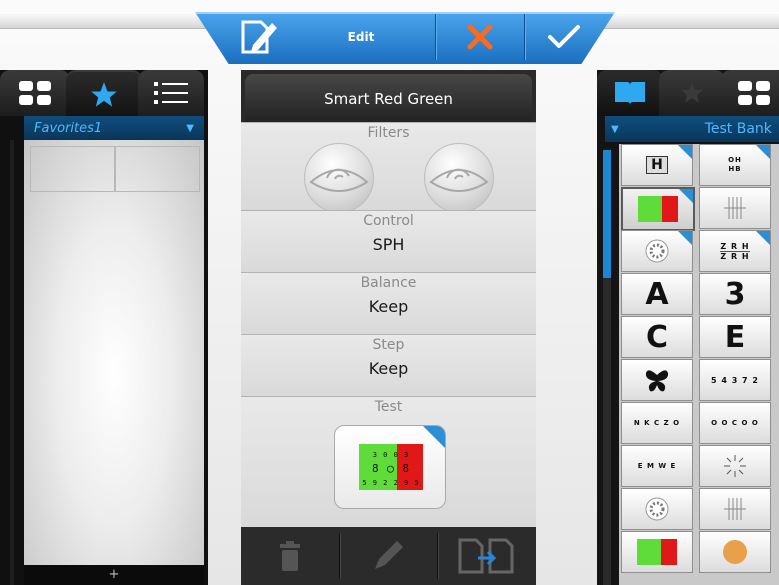  Describe the element at coordinates (388, 133) in the screenshot. I see `filters-label: Filters` at that location.